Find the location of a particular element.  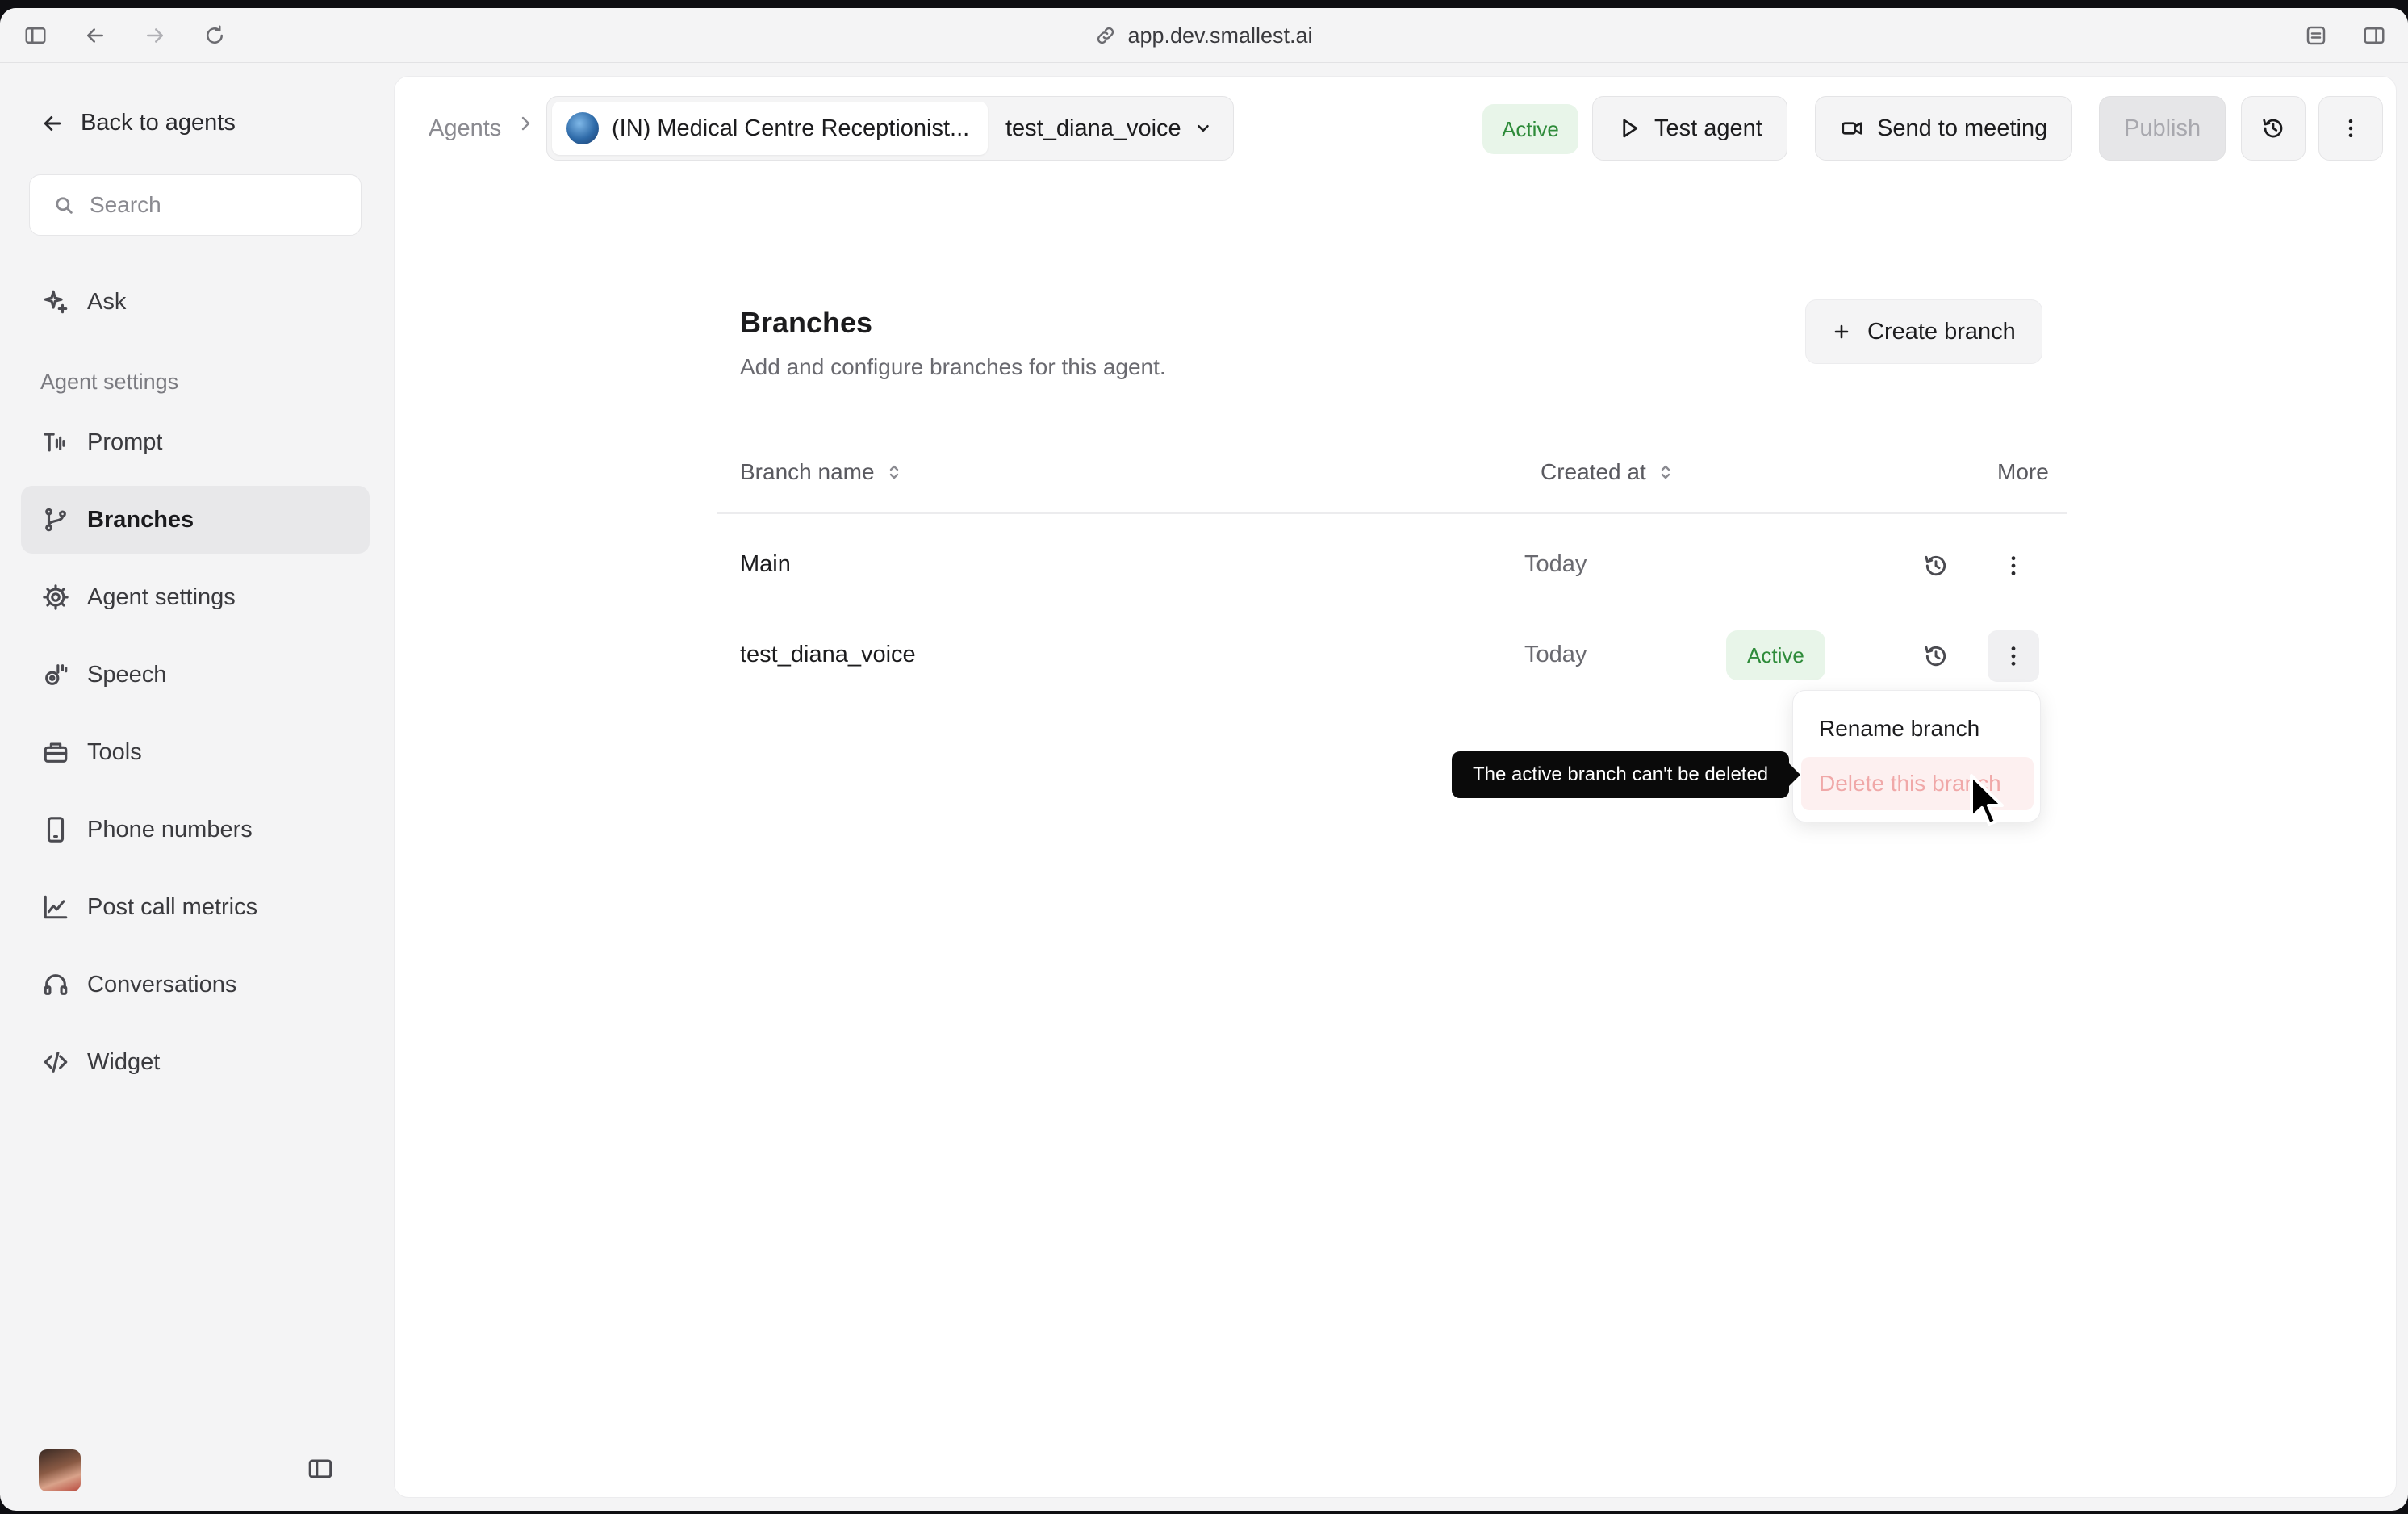

column-header-label: More is located at coordinates (2023, 471).